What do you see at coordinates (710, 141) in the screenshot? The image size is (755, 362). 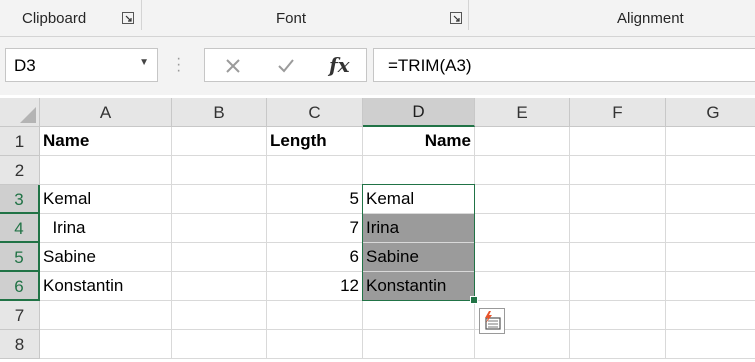 I see `cell-g1` at bounding box center [710, 141].